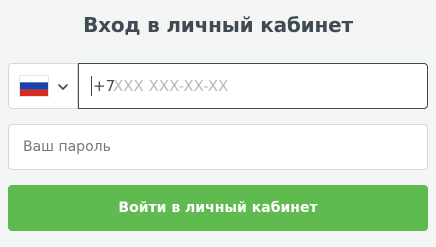 The image size is (436, 247). I want to click on country-code-select, so click(43, 86).